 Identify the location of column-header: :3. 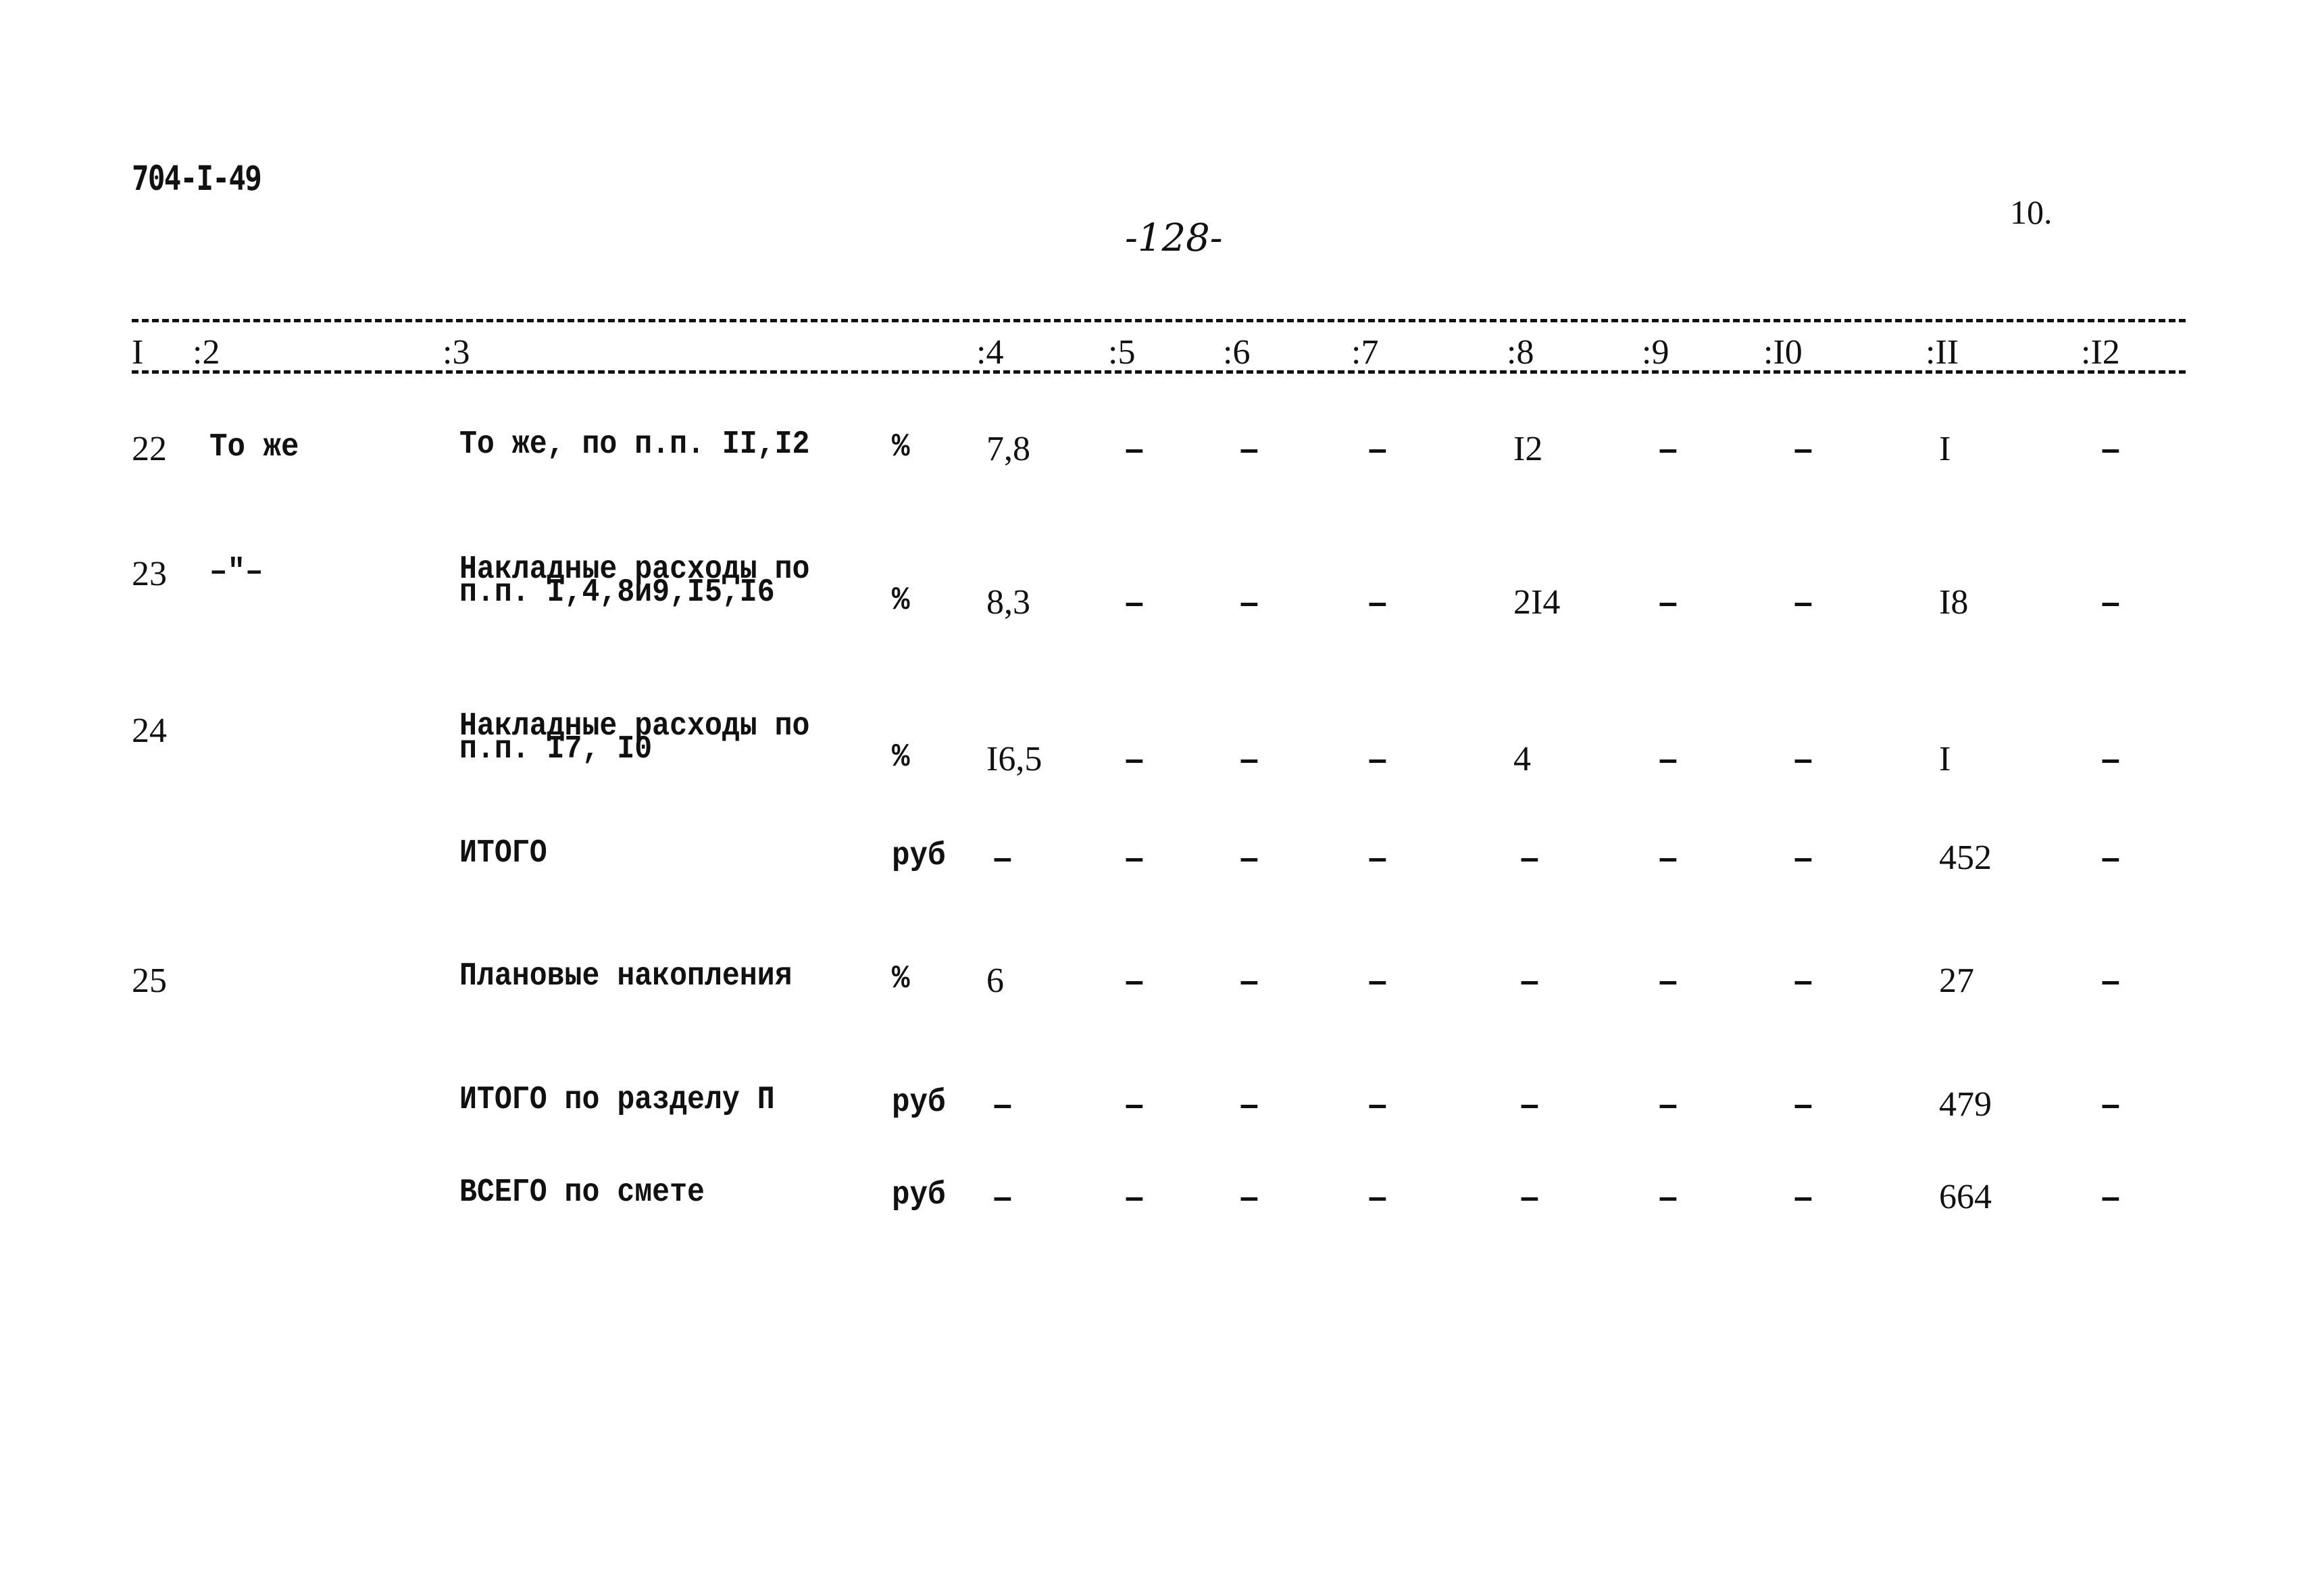
(457, 352).